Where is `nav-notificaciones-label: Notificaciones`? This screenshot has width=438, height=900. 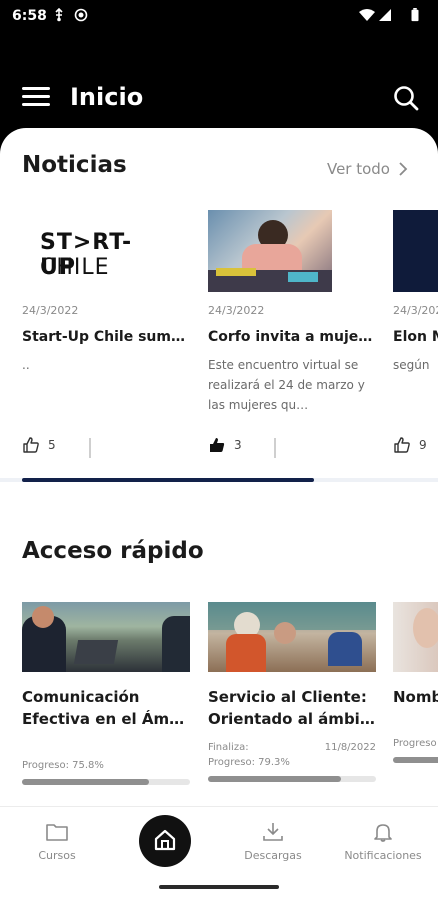
nav-notificaciones-label: Notificaciones is located at coordinates (383, 855).